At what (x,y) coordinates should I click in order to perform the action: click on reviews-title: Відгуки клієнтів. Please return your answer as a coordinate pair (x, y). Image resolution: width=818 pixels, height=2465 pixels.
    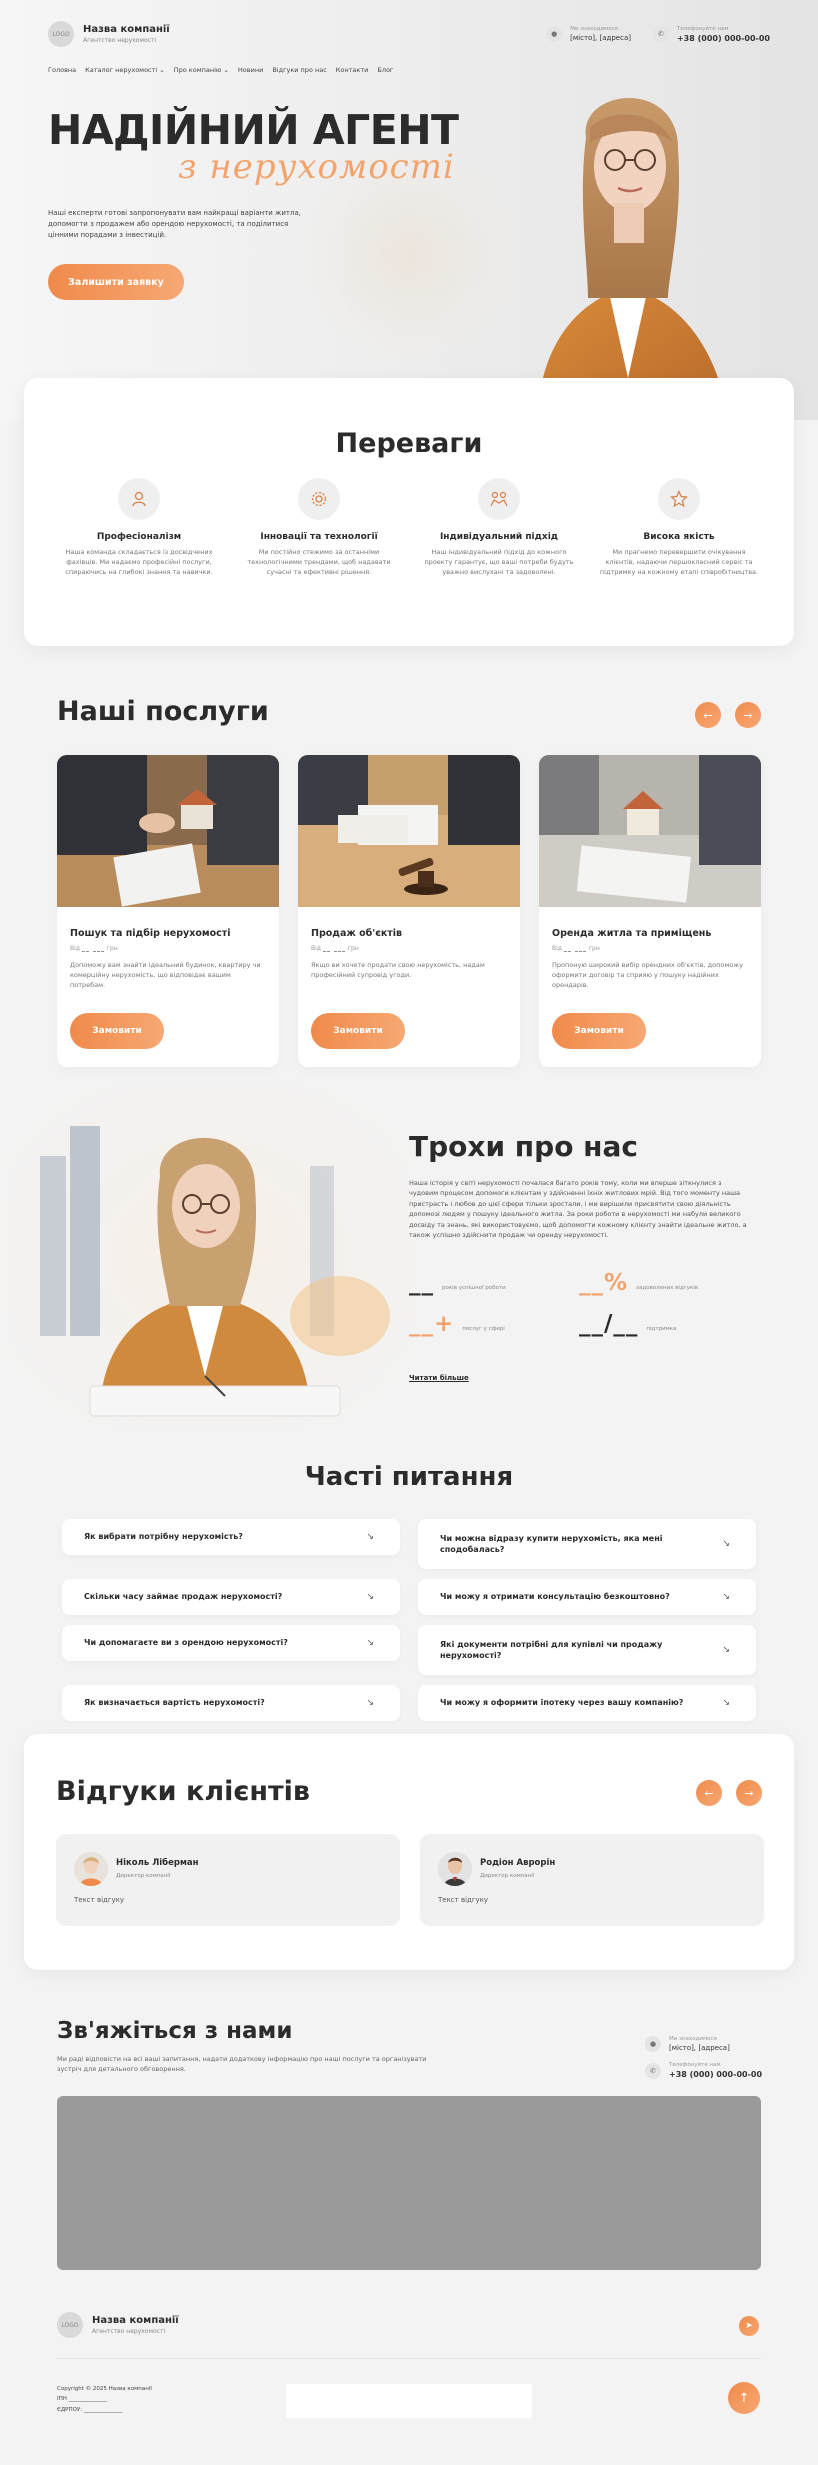
    Looking at the image, I should click on (183, 1791).